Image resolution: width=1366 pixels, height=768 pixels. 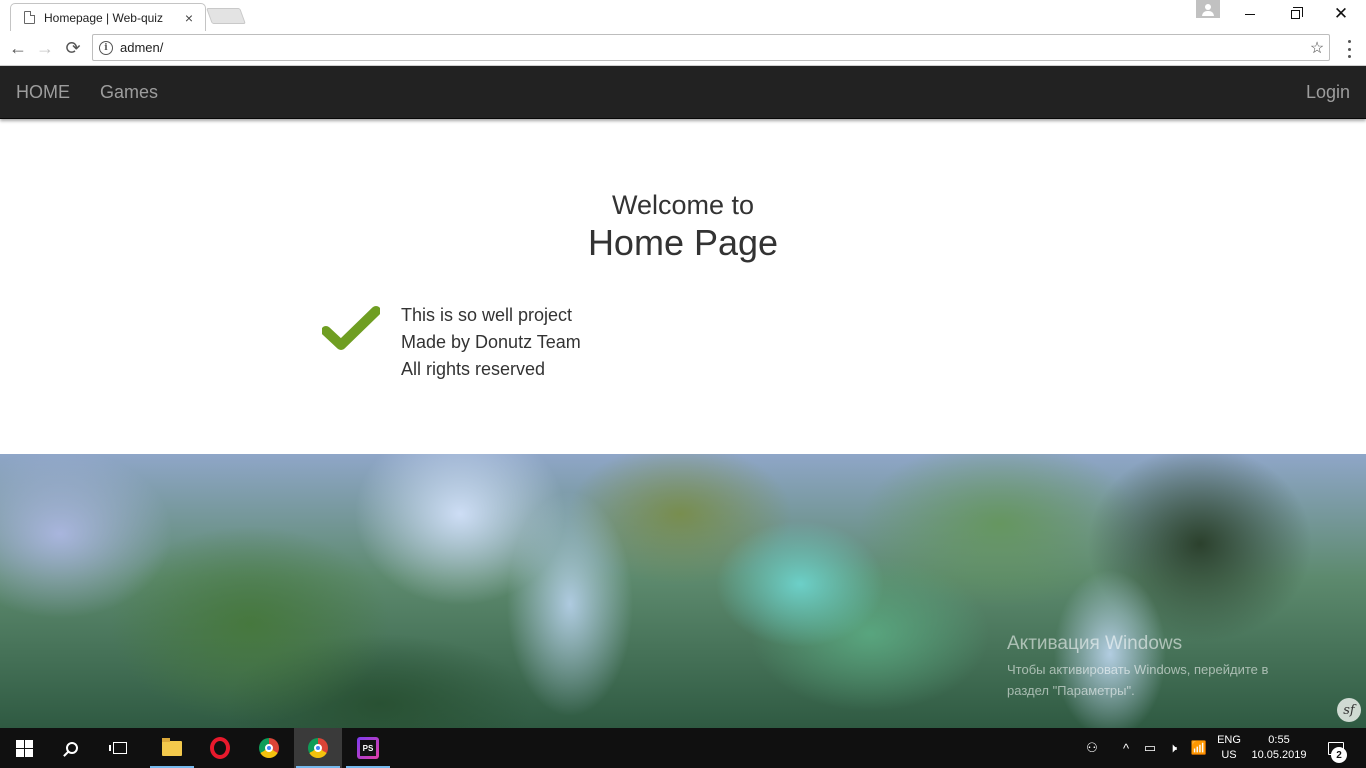 I want to click on restore-button, so click(x=1295, y=14).